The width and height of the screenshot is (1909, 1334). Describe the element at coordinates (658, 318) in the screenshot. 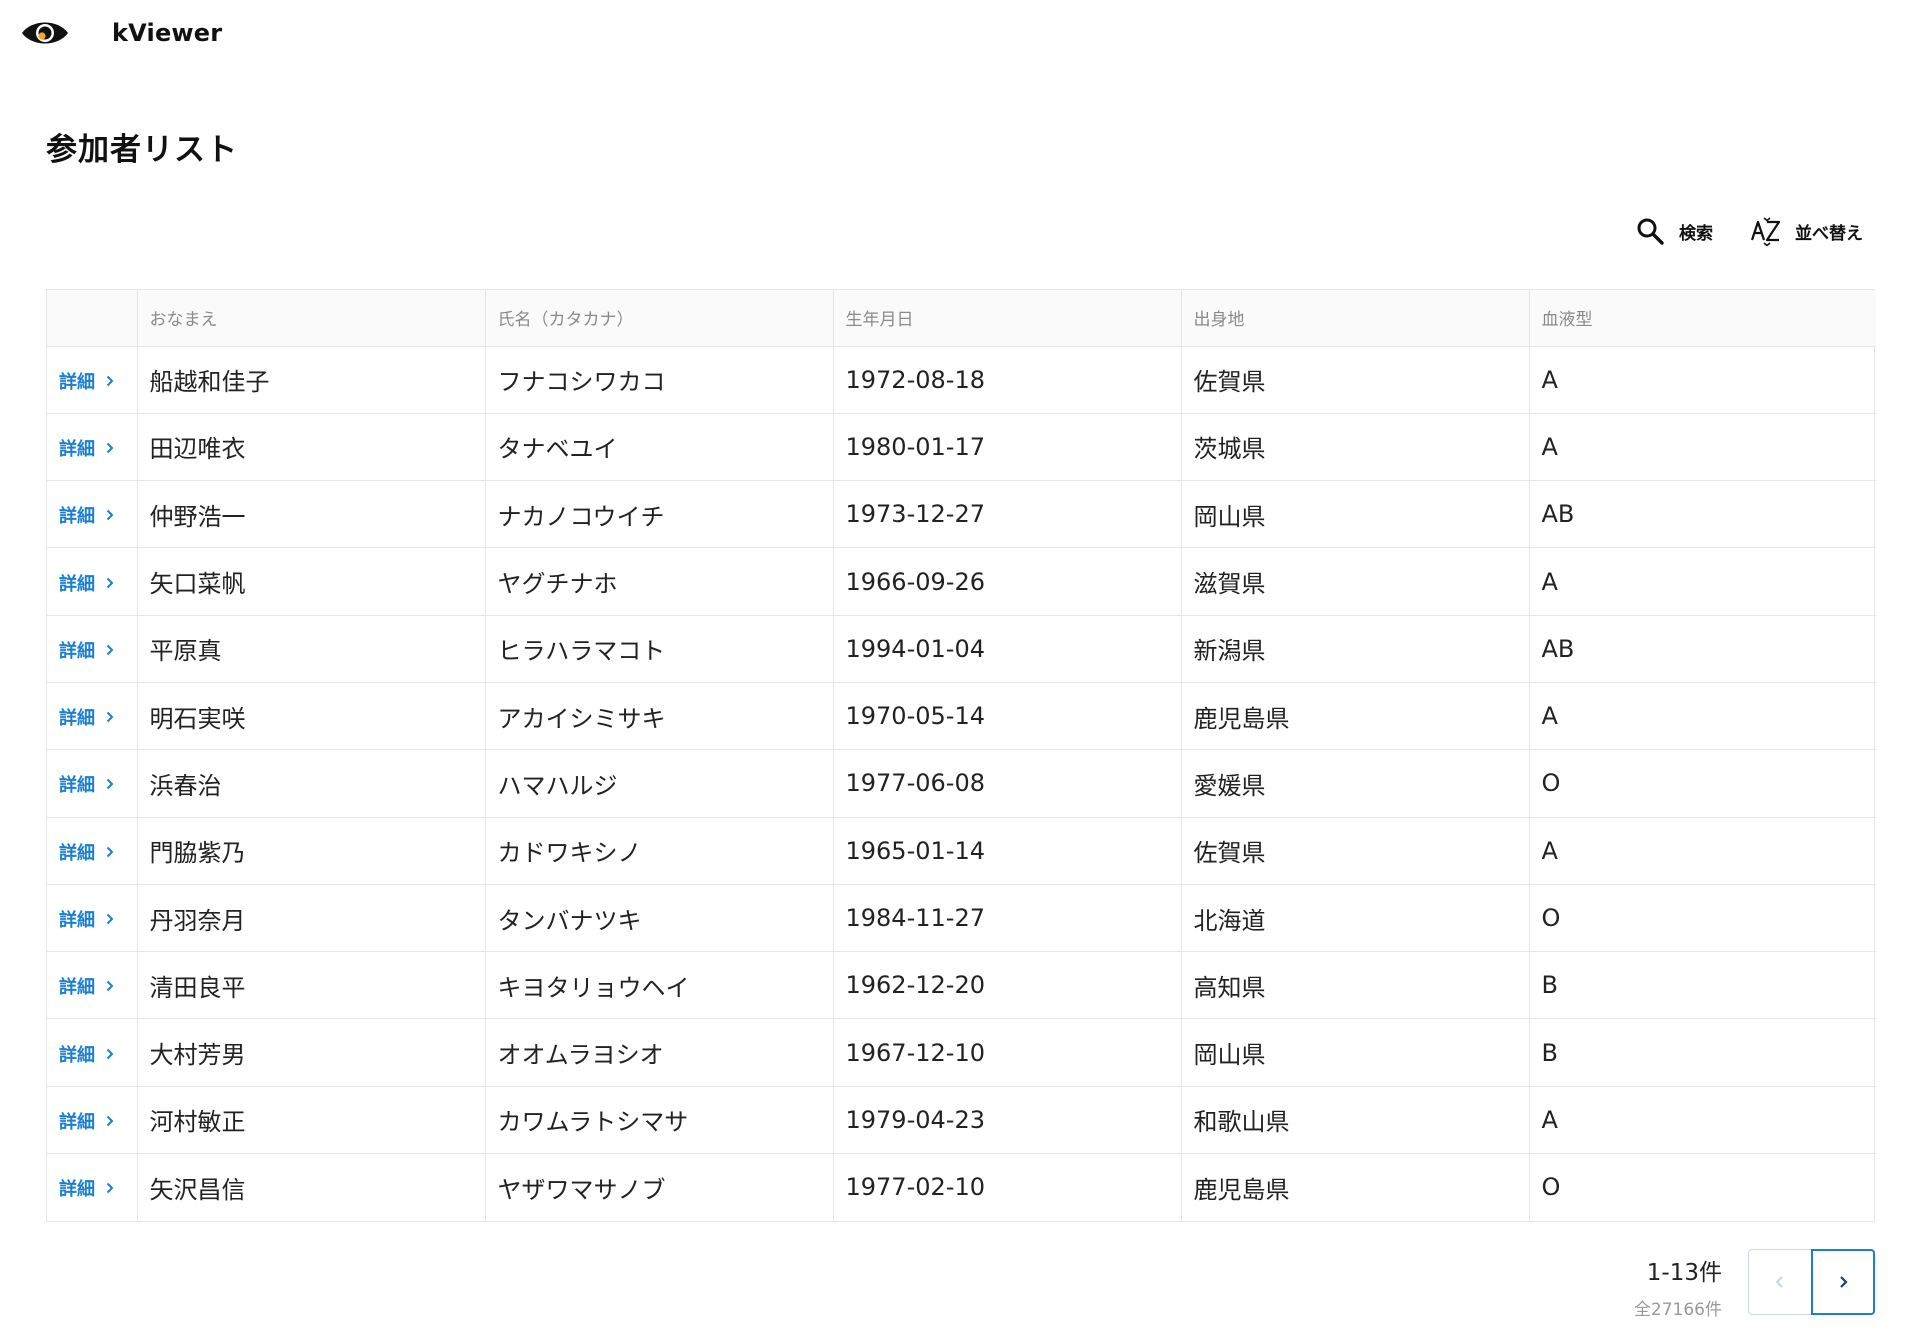

I see `column-header-kana: 氏名（カタカナ）` at that location.